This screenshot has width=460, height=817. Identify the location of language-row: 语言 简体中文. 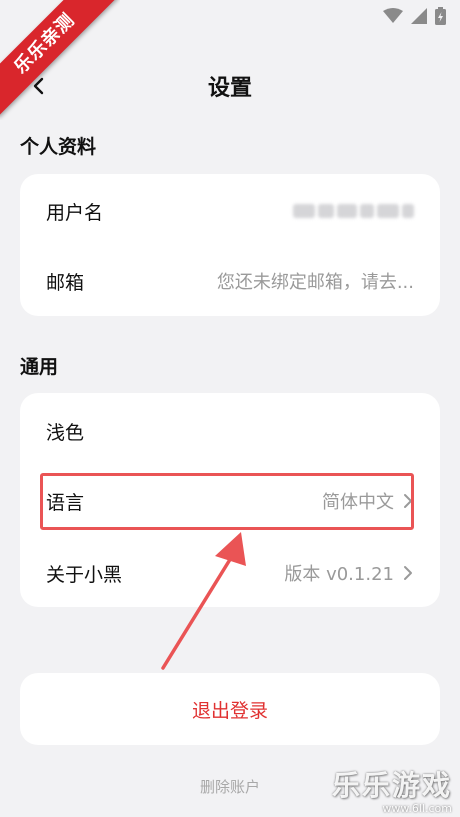
(230, 501).